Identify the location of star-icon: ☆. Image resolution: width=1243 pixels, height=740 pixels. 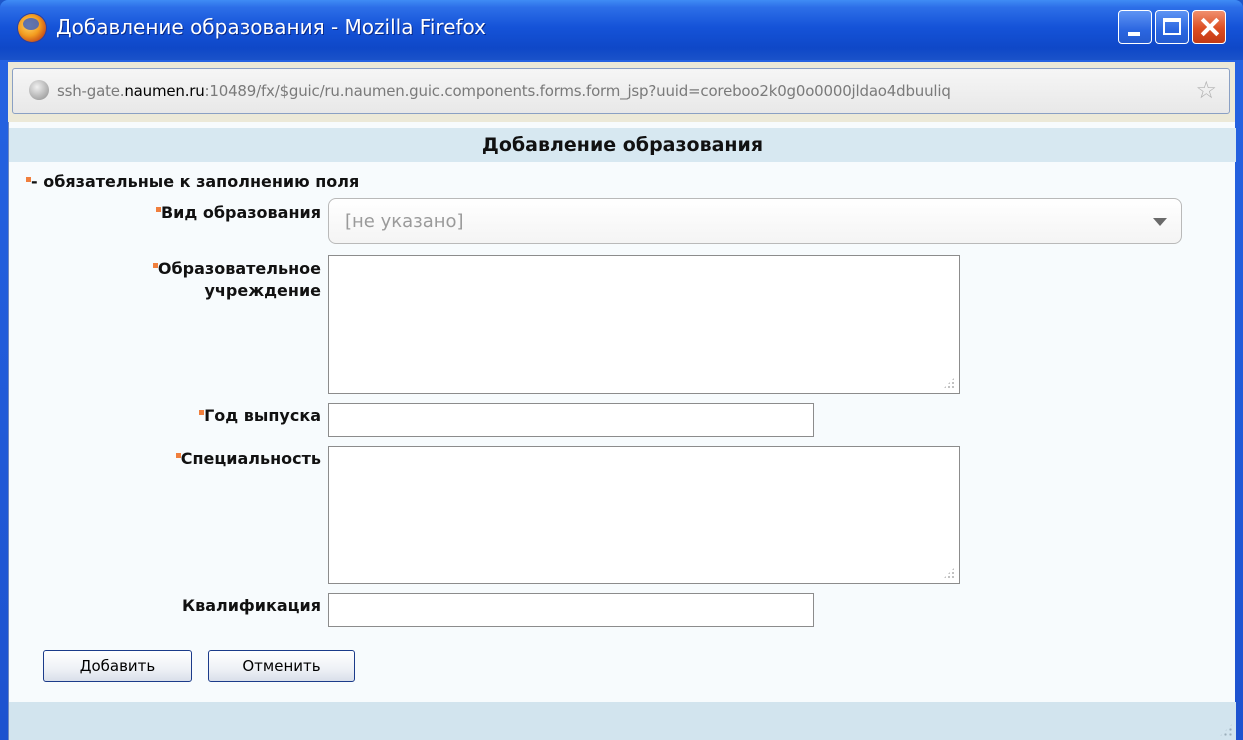
(1206, 90).